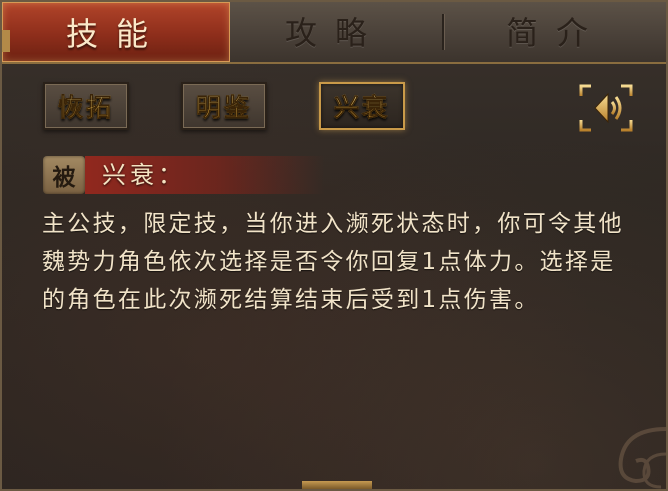  Describe the element at coordinates (64, 177) in the screenshot. I see `passive-badge-label: 被` at that location.